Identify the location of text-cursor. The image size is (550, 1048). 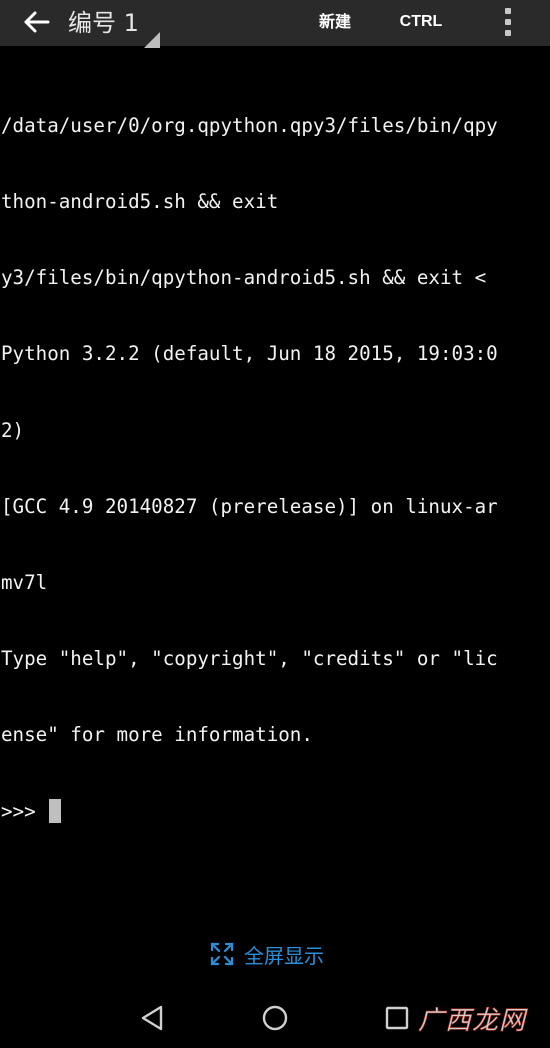
(55, 810).